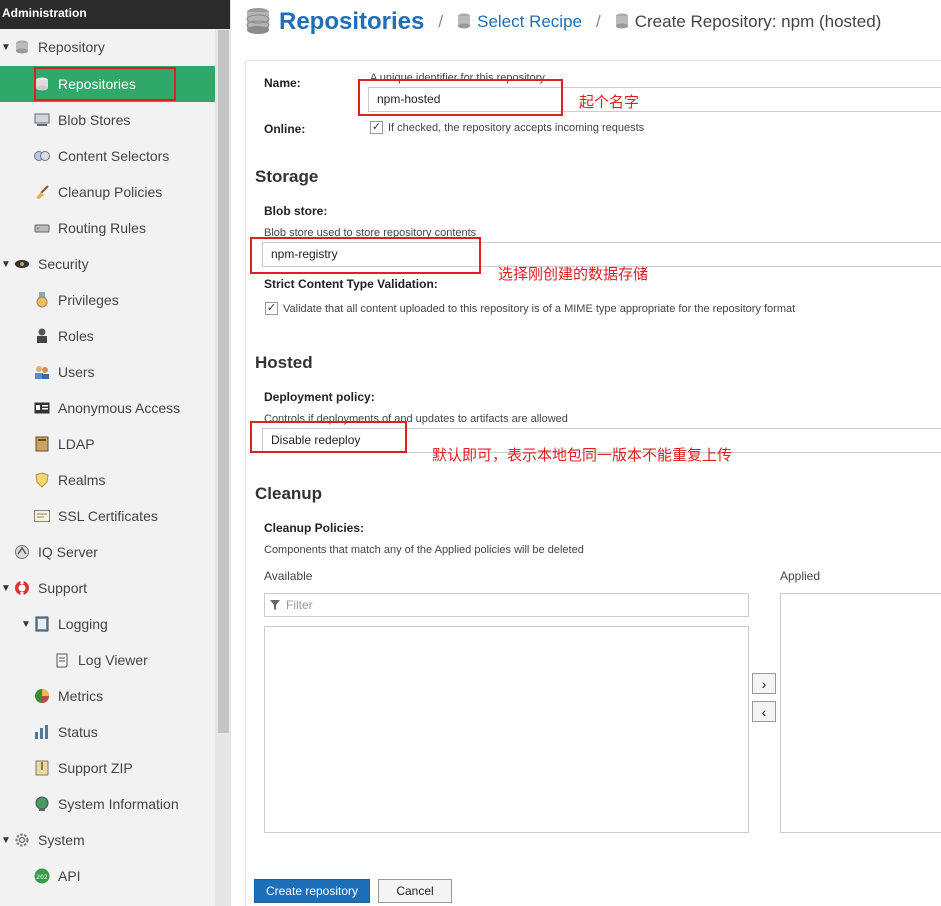 Image resolution: width=941 pixels, height=906 pixels. I want to click on sidebar-item-routing-rules: Routing Rules, so click(107, 228).